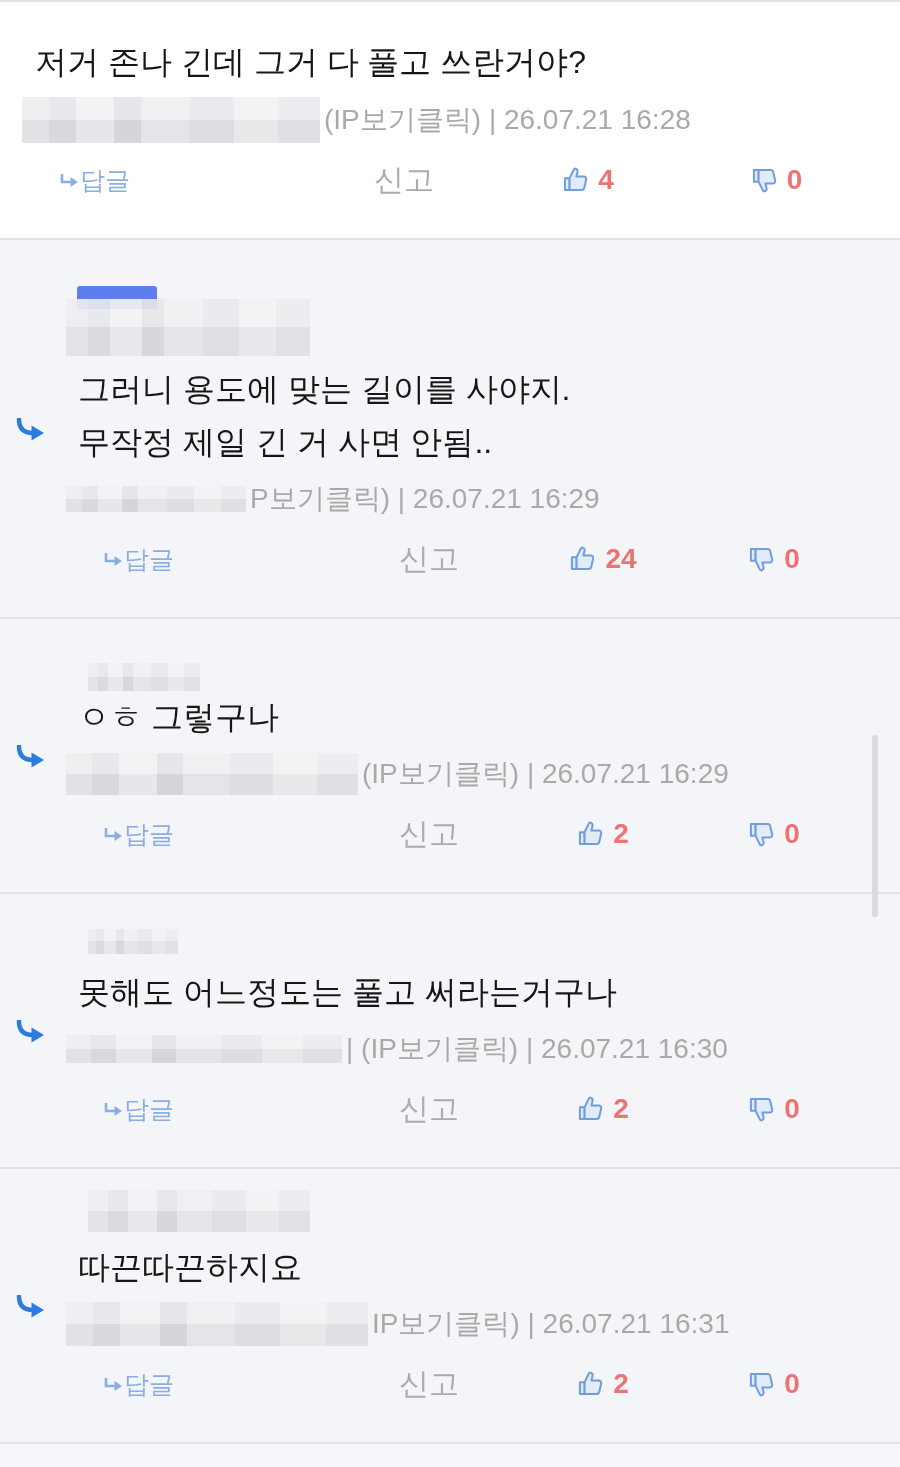 The image size is (900, 1467). What do you see at coordinates (507, 120) in the screenshot?
I see `comment-meta: (IP보기클릭) | 26.07.21 16:28` at bounding box center [507, 120].